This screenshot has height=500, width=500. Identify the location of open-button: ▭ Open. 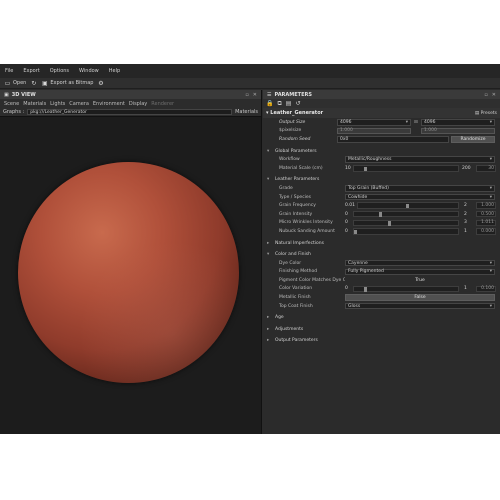
(15, 83).